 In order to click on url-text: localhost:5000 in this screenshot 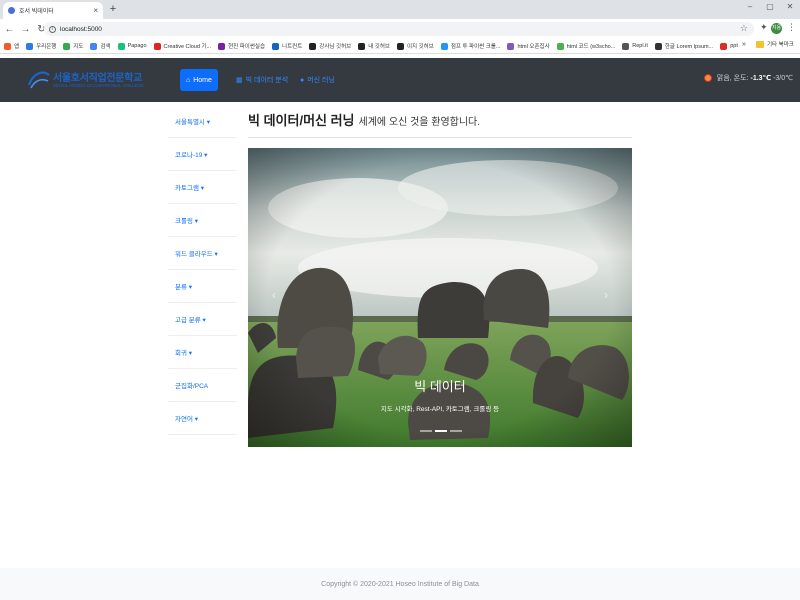, I will do `click(81, 29)`.